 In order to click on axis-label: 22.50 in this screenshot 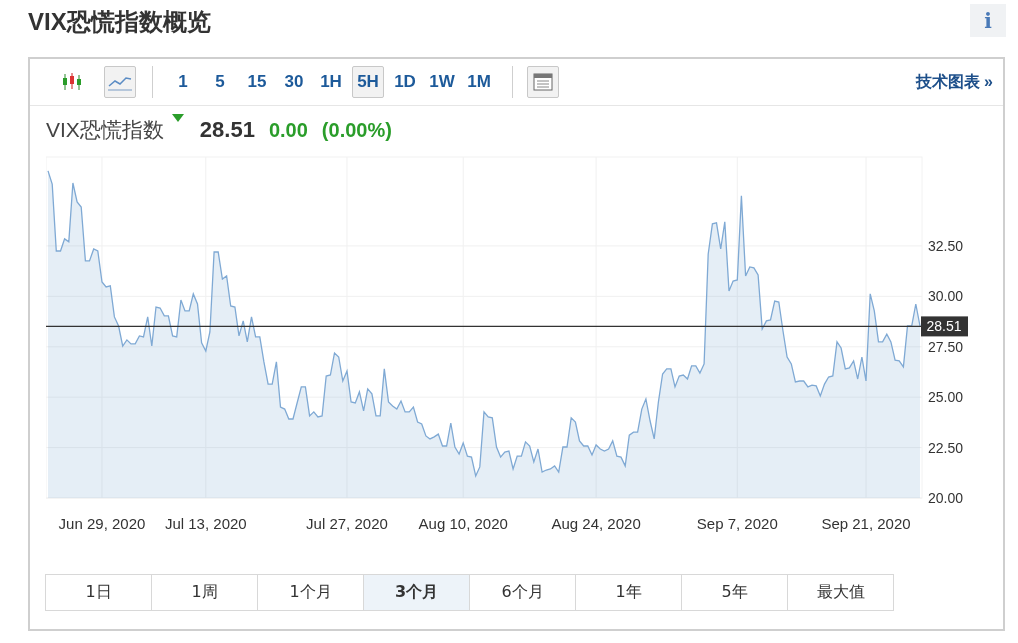, I will do `click(946, 447)`.